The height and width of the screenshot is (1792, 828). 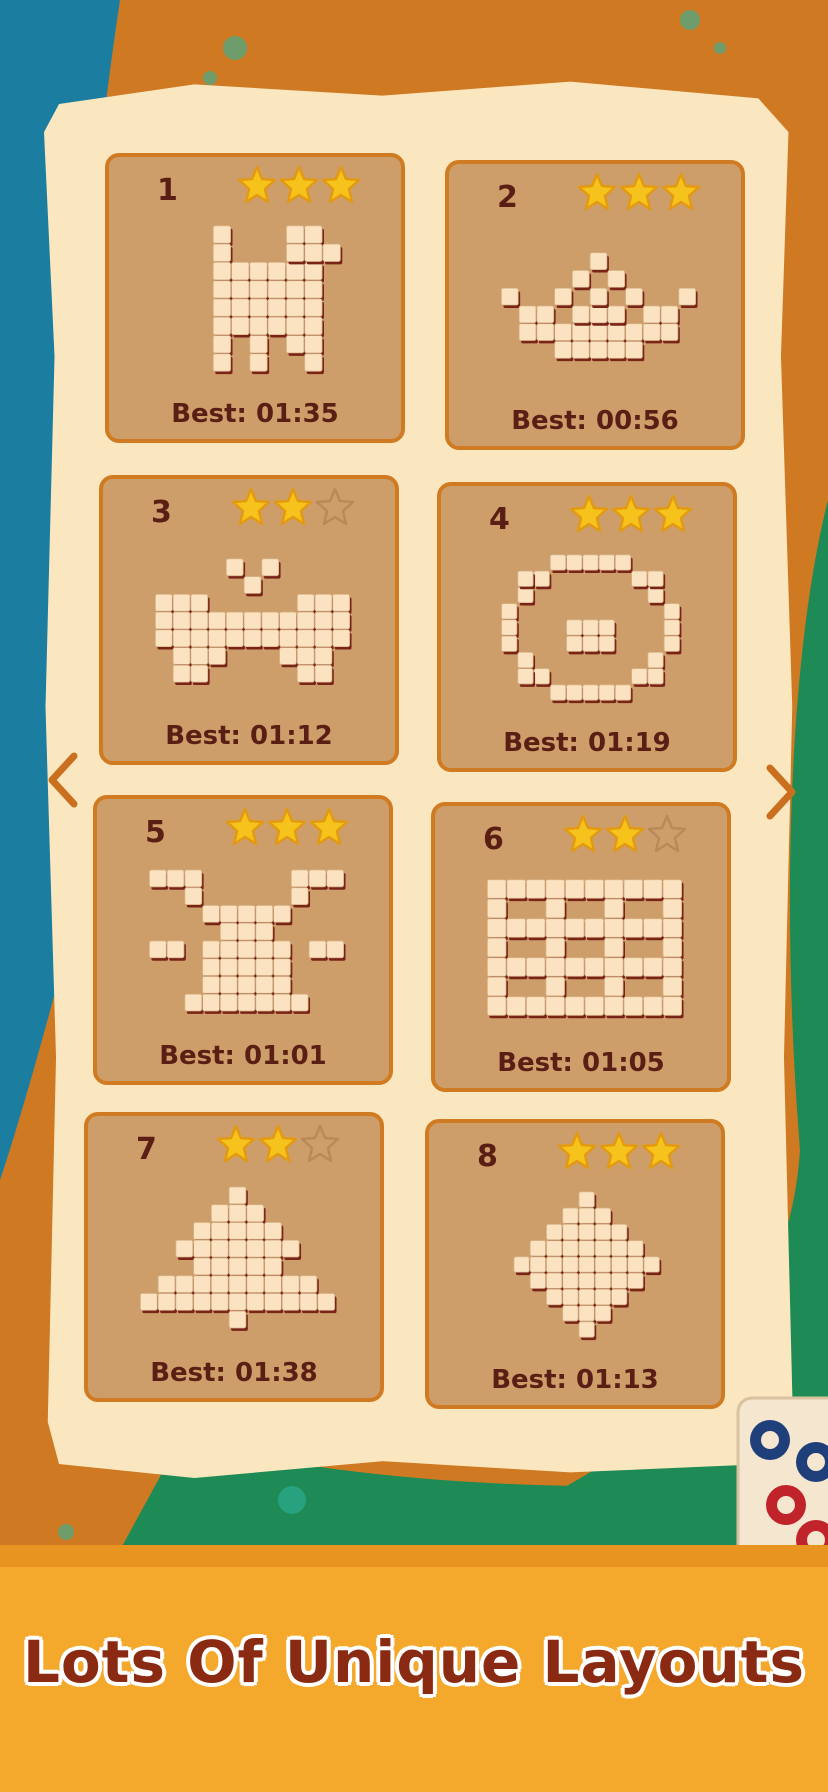 I want to click on level-card-3: 3 Best: 01:12, so click(x=249, y=620).